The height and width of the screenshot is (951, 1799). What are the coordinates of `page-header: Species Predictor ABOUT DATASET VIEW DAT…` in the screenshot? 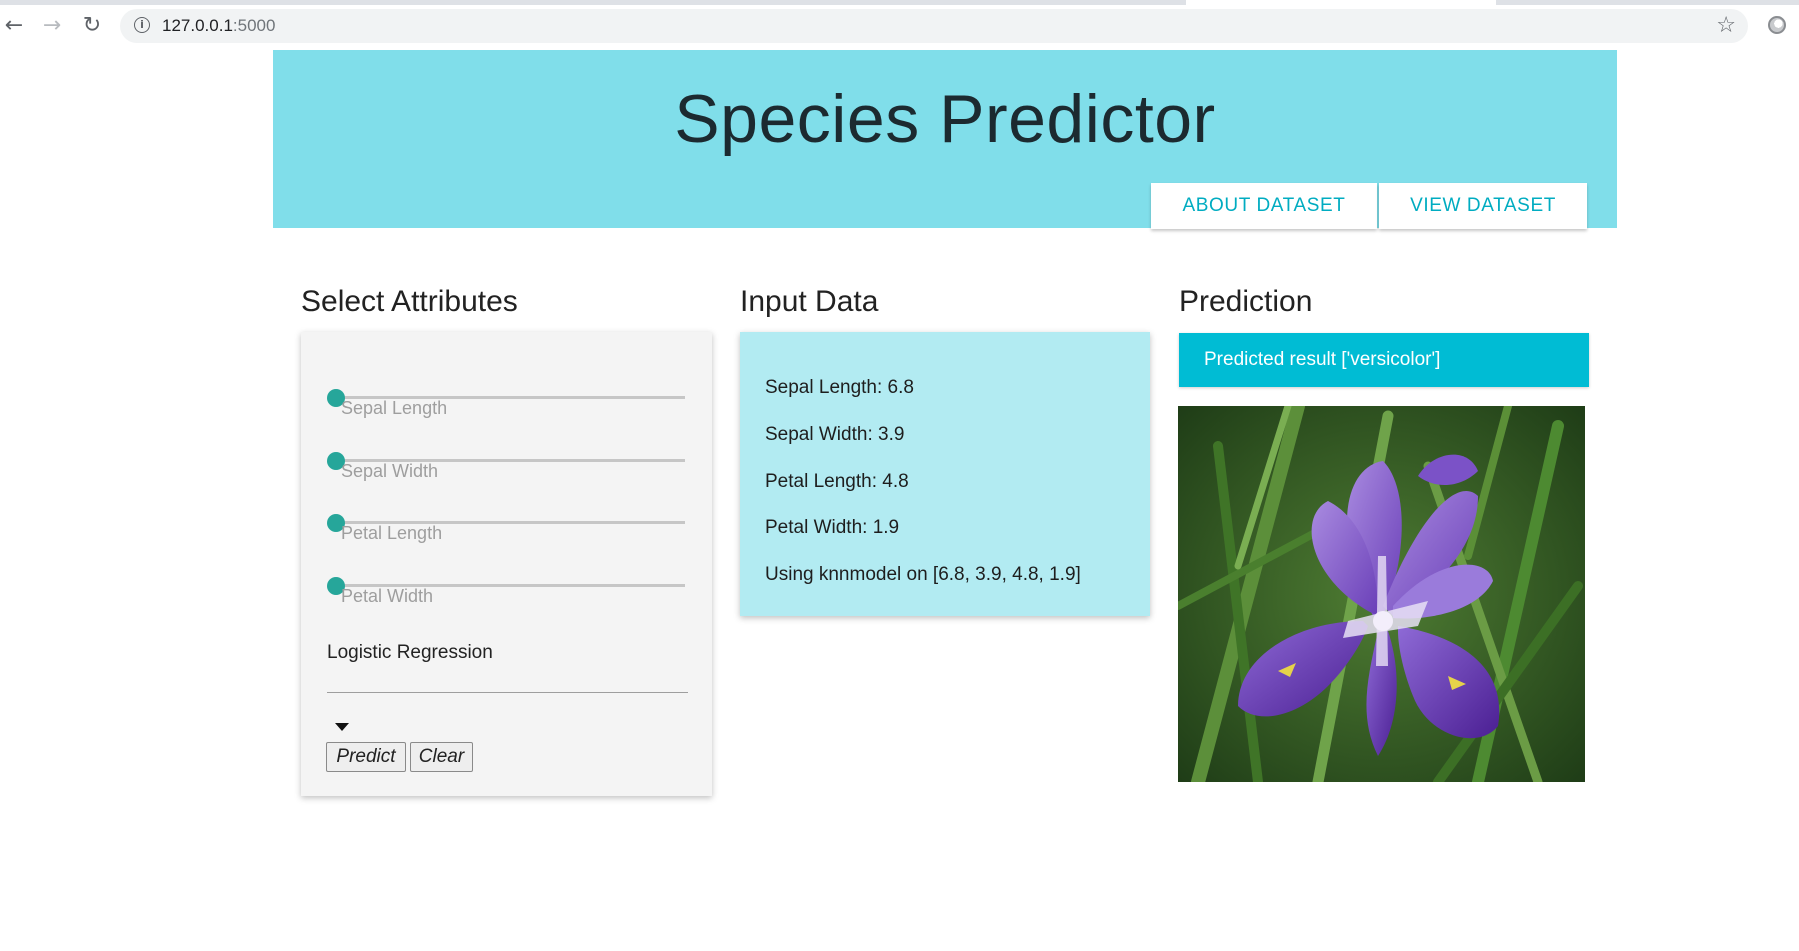 It's located at (945, 139).